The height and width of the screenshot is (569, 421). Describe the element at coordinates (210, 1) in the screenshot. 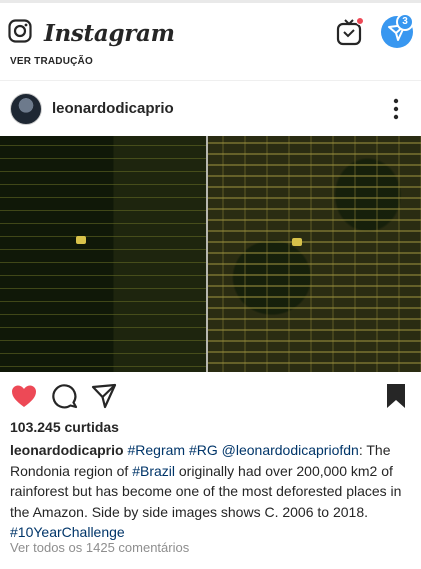

I see `status-divider` at that location.